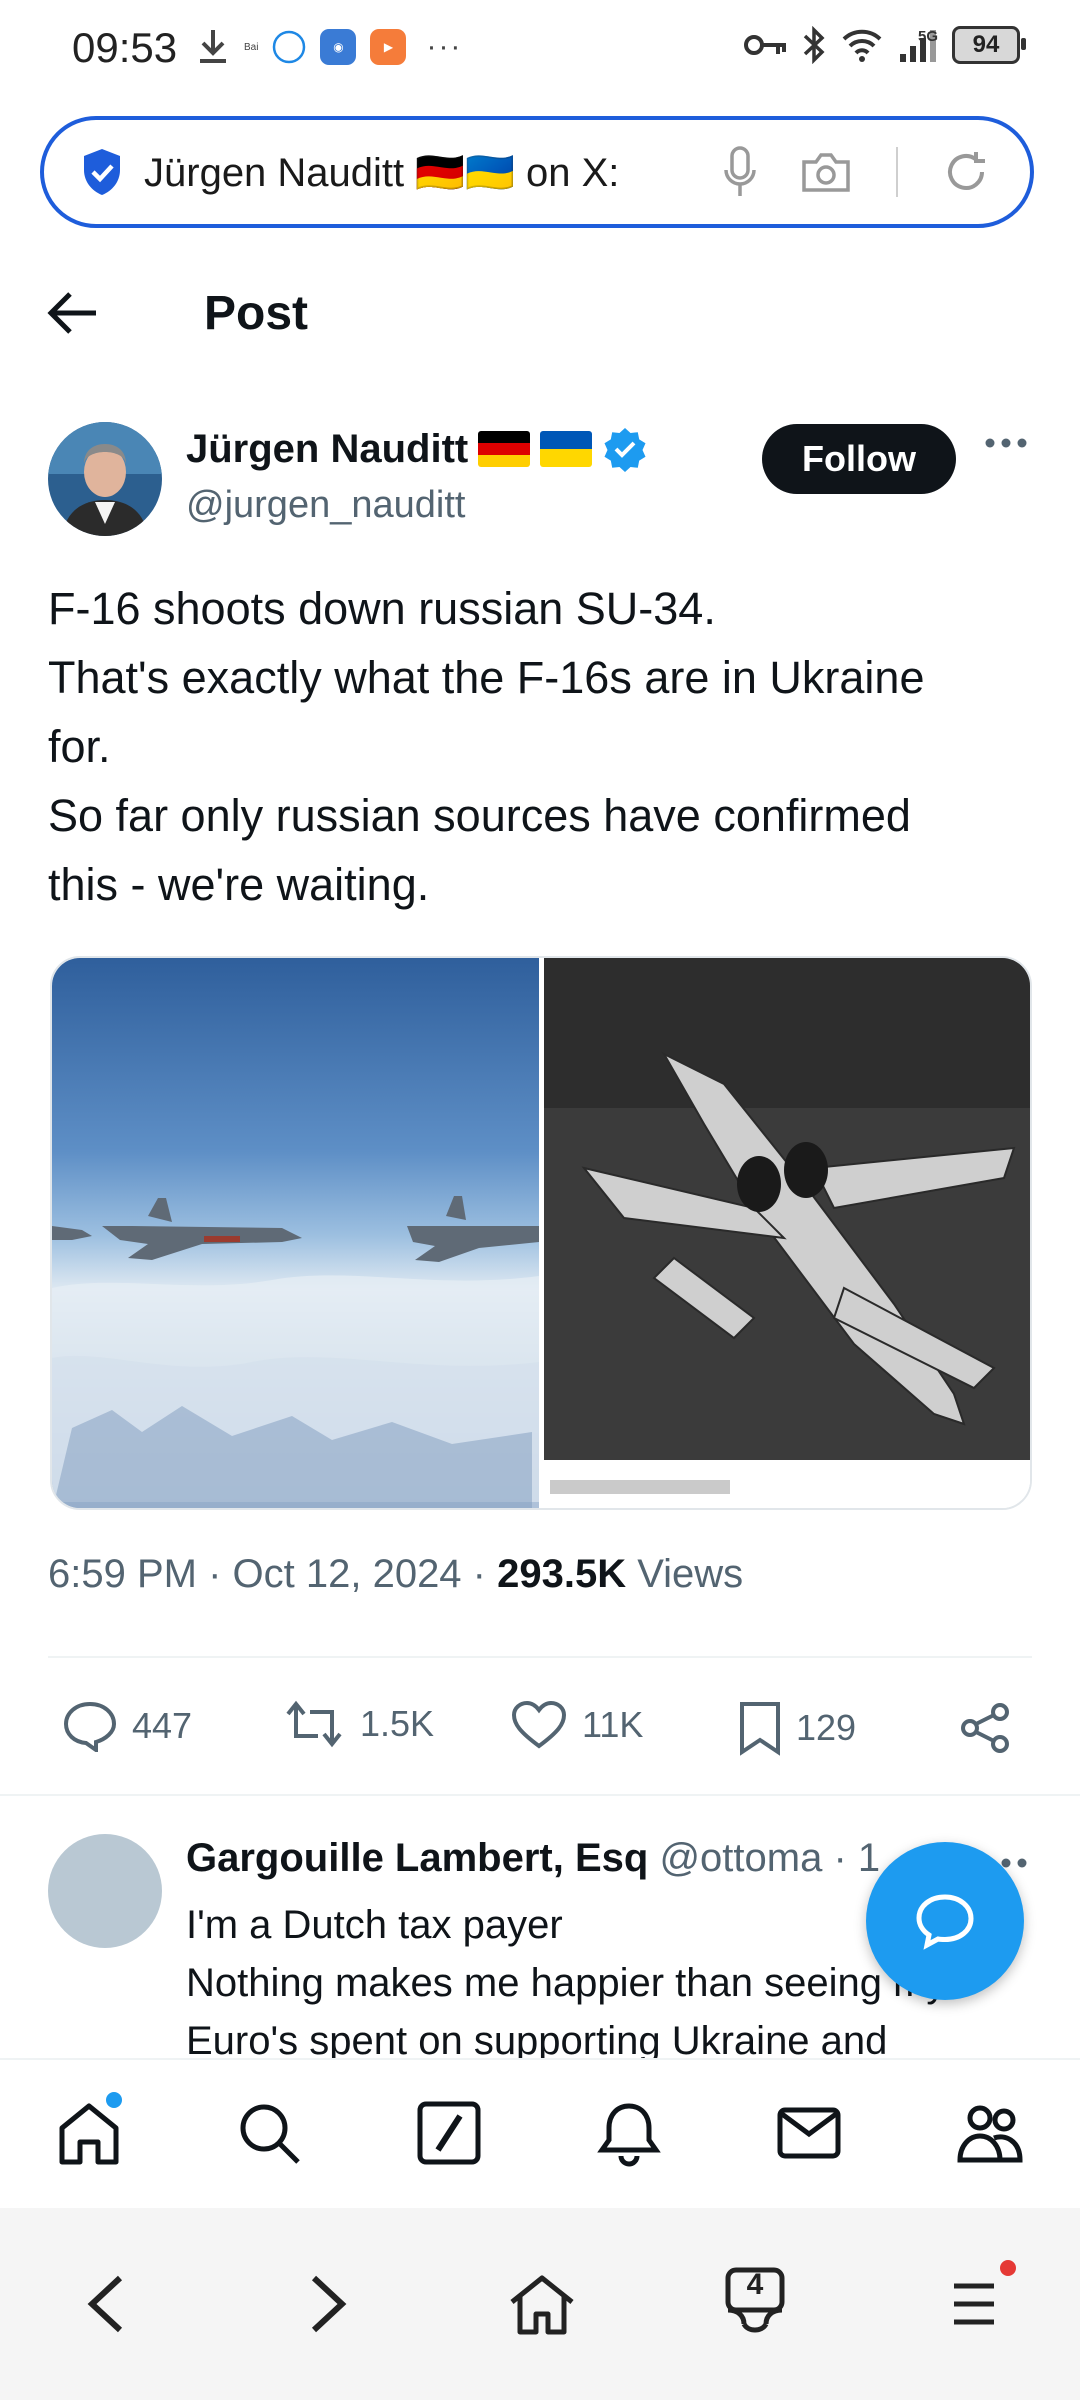  I want to click on status-overflow-icon: ···, so click(444, 46).